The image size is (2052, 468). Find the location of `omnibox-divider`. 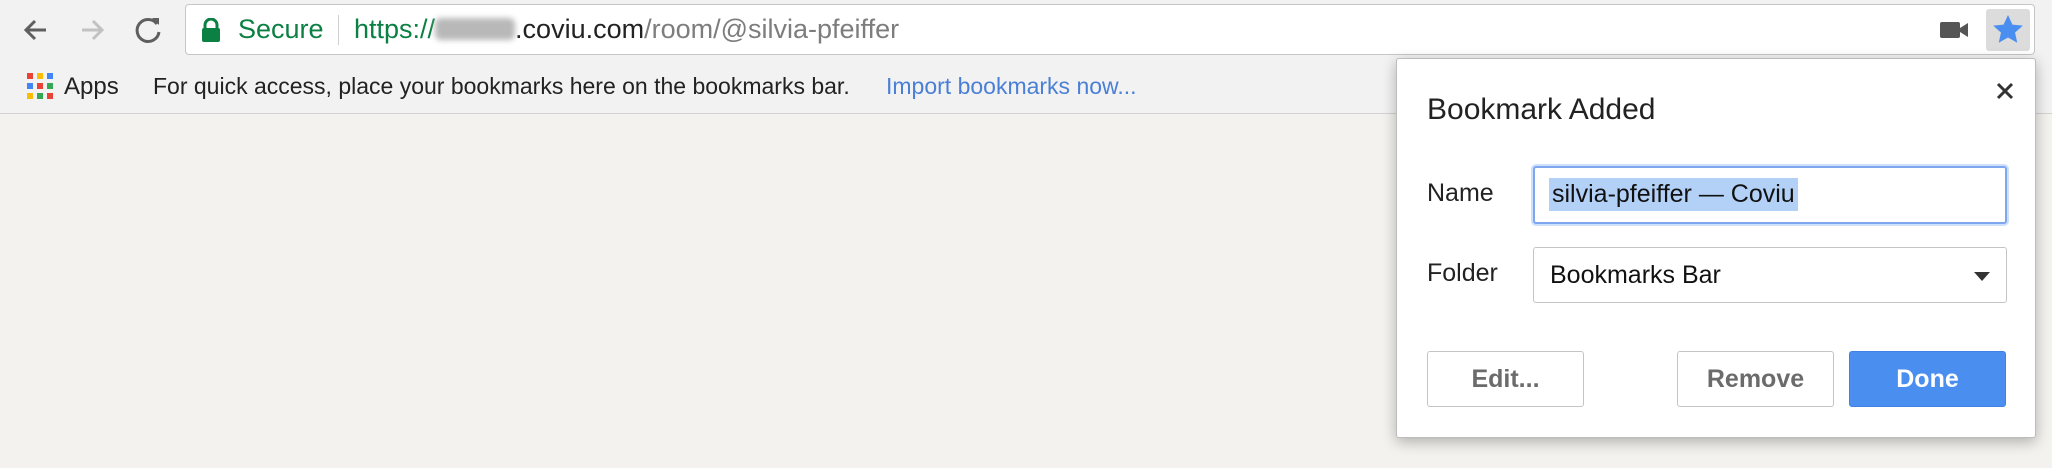

omnibox-divider is located at coordinates (338, 30).